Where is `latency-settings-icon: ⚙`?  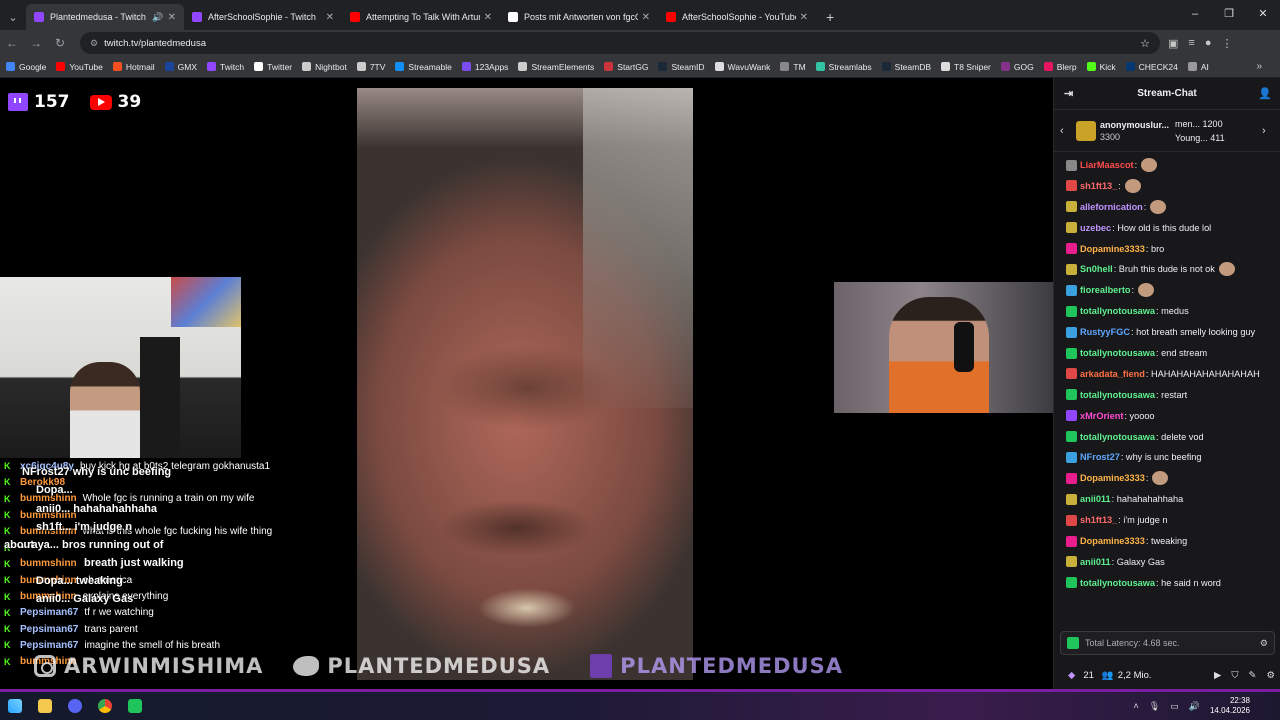
latency-settings-icon: ⚙ is located at coordinates (1264, 643).